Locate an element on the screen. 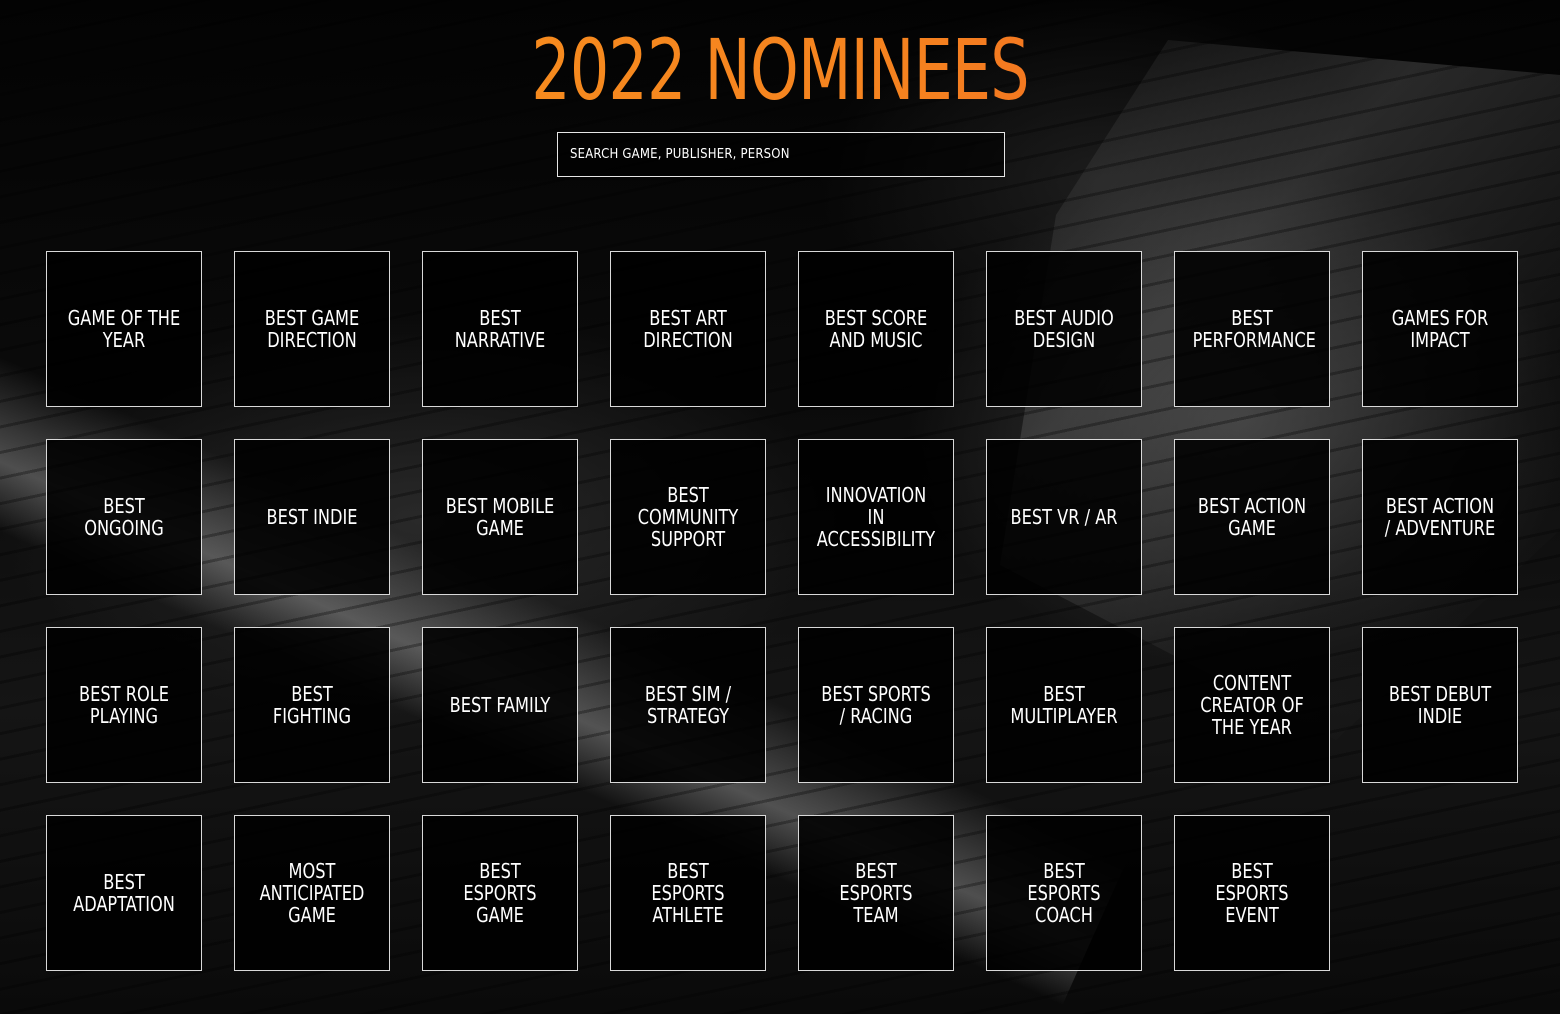  category-label: BEST FAMILY is located at coordinates (500, 705).